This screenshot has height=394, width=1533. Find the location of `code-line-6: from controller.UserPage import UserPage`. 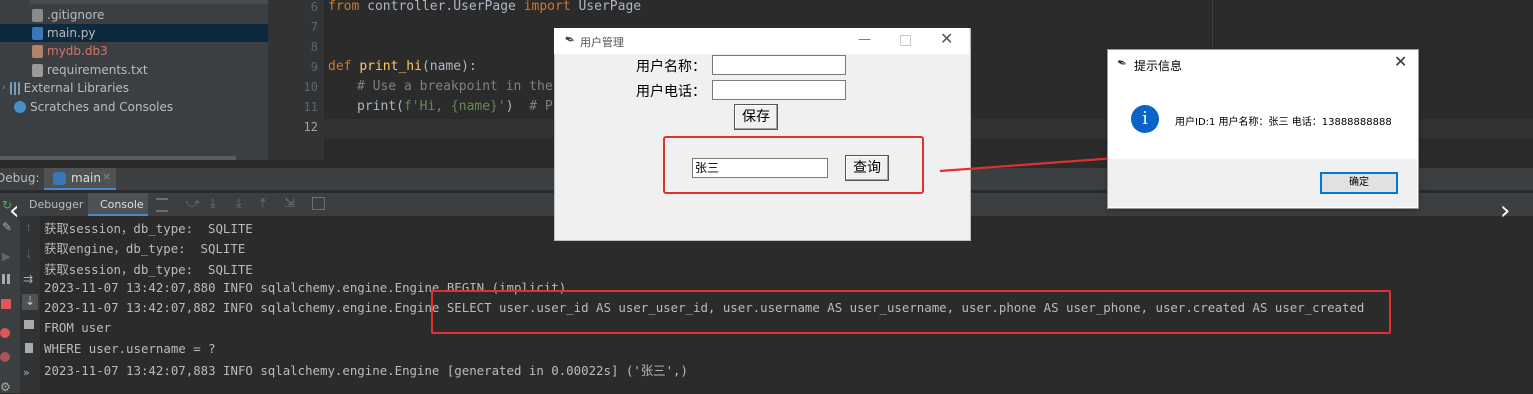

code-line-6: from controller.UserPage import UserPage is located at coordinates (484, 7).